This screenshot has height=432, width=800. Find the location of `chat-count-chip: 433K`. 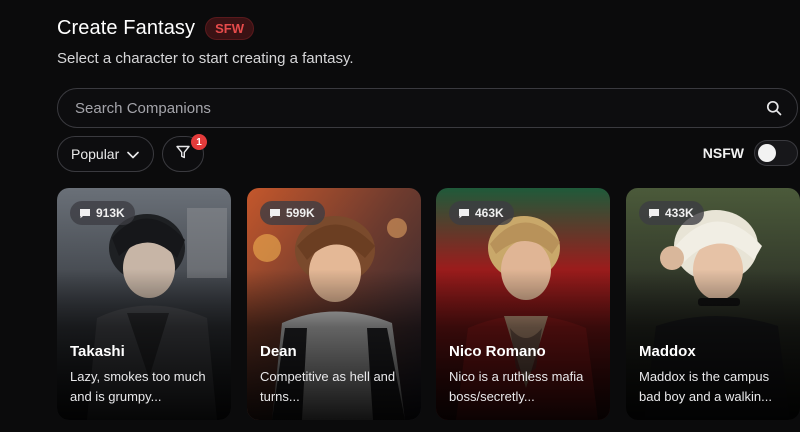

chat-count-chip: 433K is located at coordinates (671, 213).